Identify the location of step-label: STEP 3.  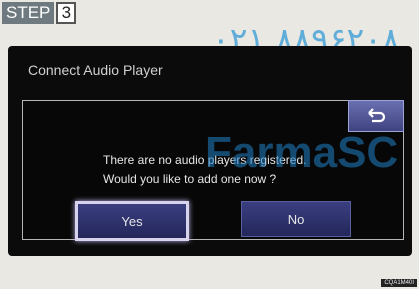
(39, 13).